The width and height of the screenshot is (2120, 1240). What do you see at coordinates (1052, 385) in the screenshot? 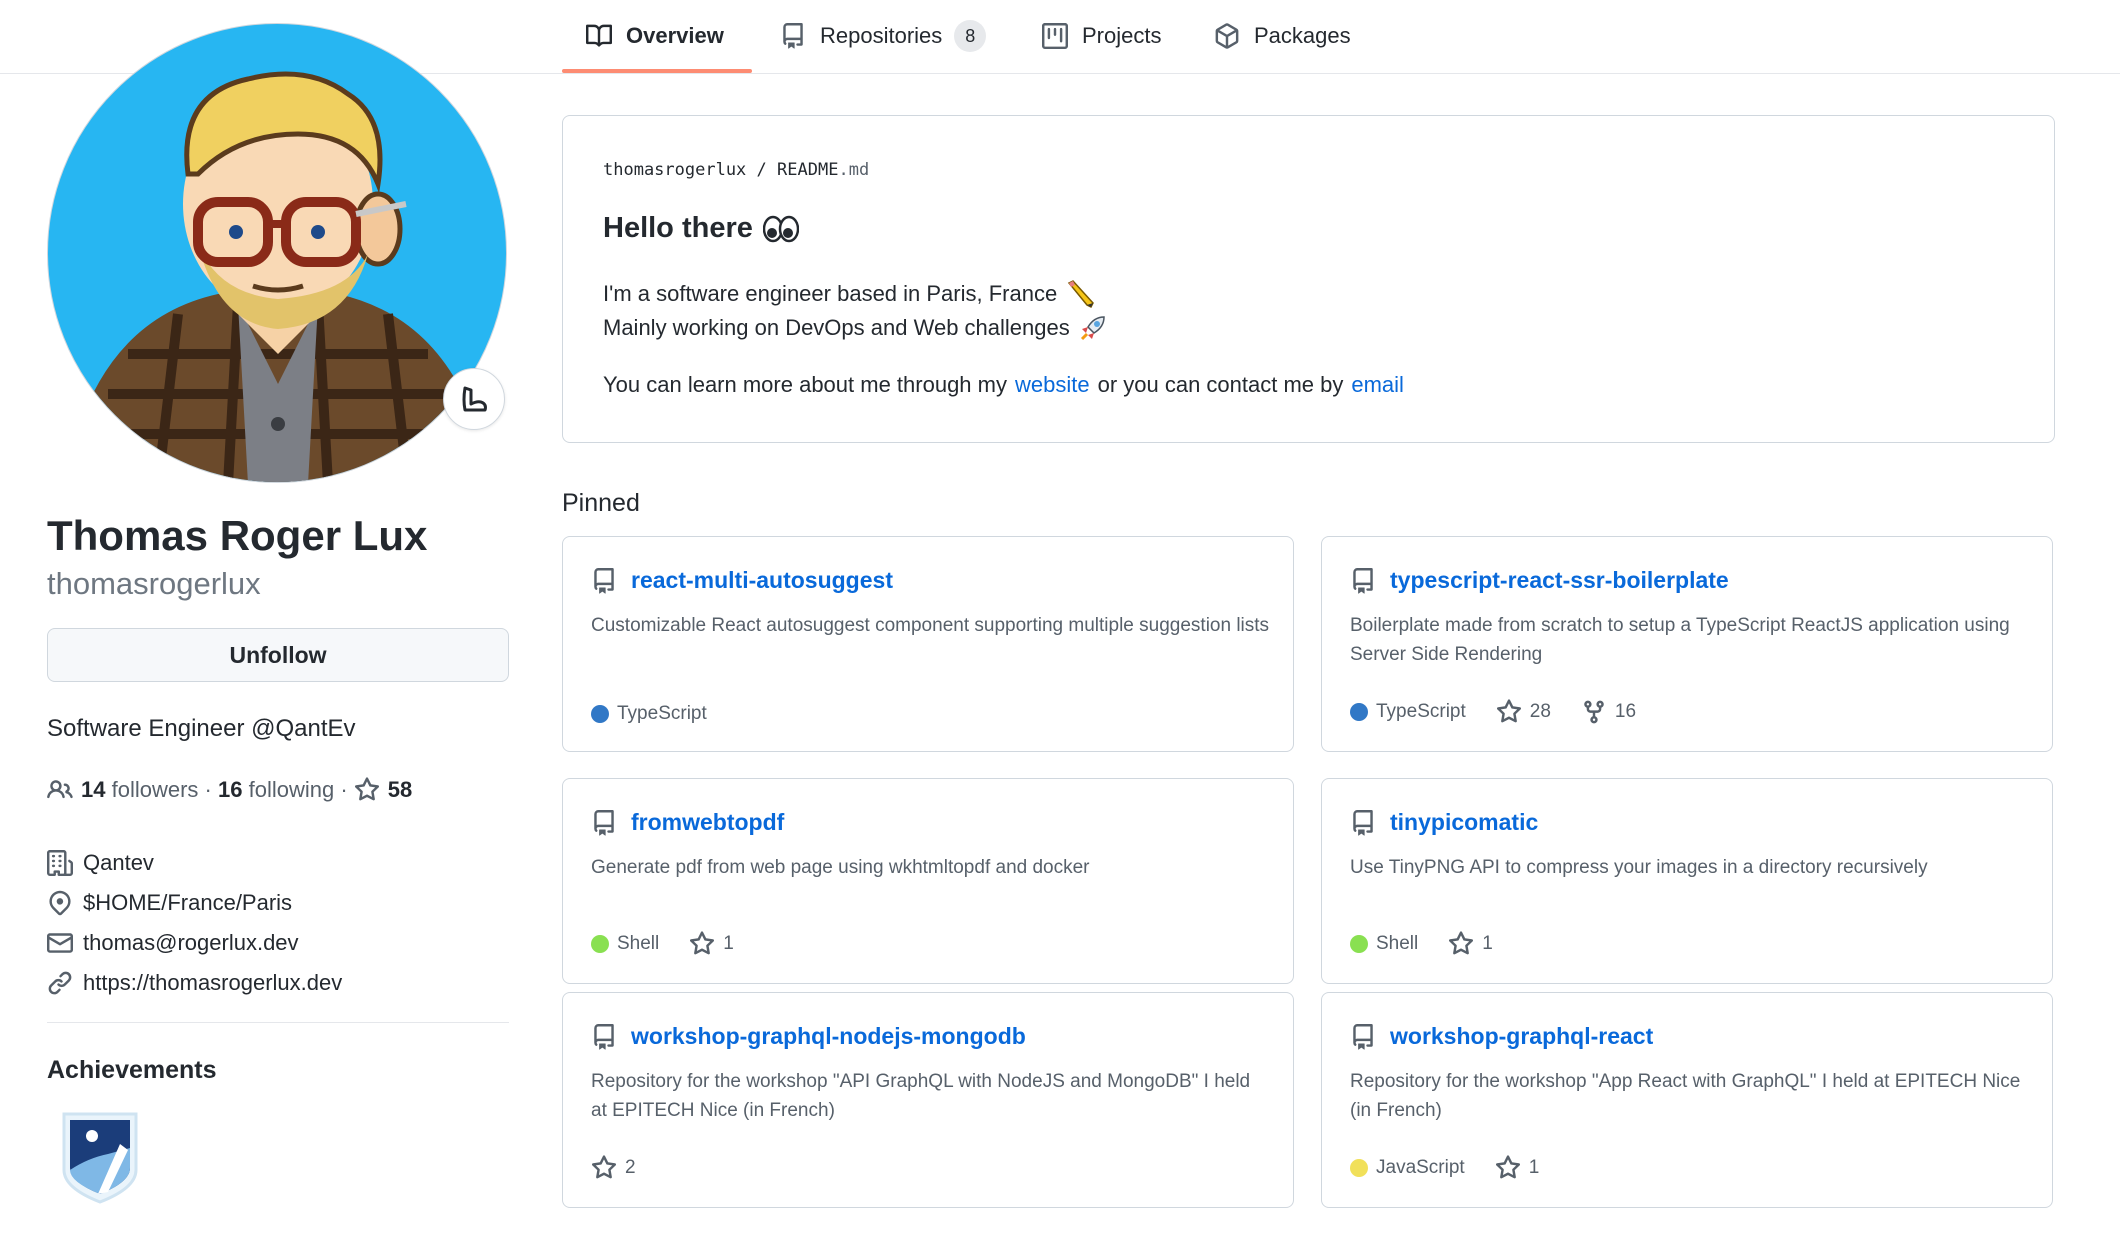
I see `readme-website-link: website` at bounding box center [1052, 385].